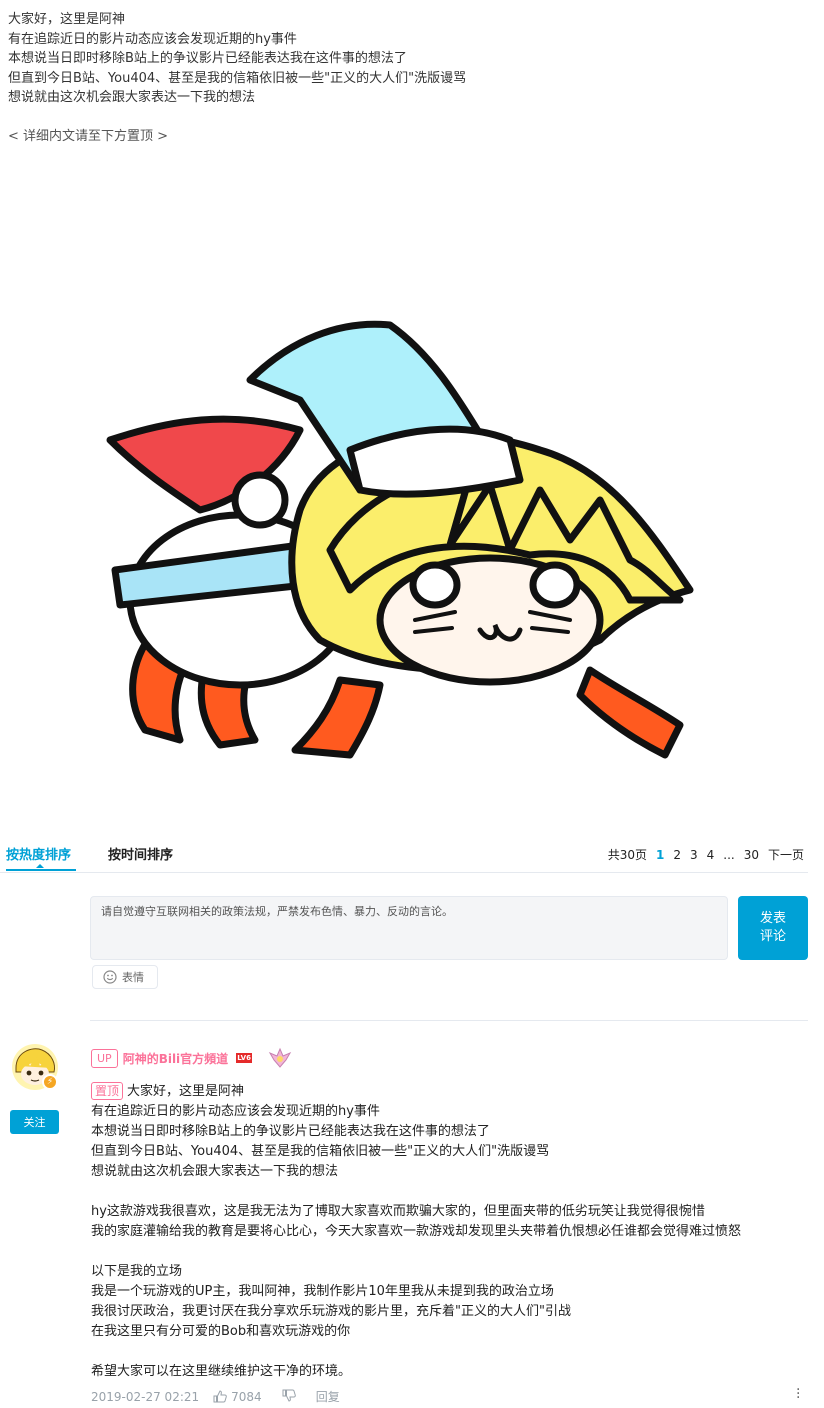 The image size is (824, 1408). What do you see at coordinates (50, 1082) in the screenshot?
I see `lightning-badge-icon: ⚡` at bounding box center [50, 1082].